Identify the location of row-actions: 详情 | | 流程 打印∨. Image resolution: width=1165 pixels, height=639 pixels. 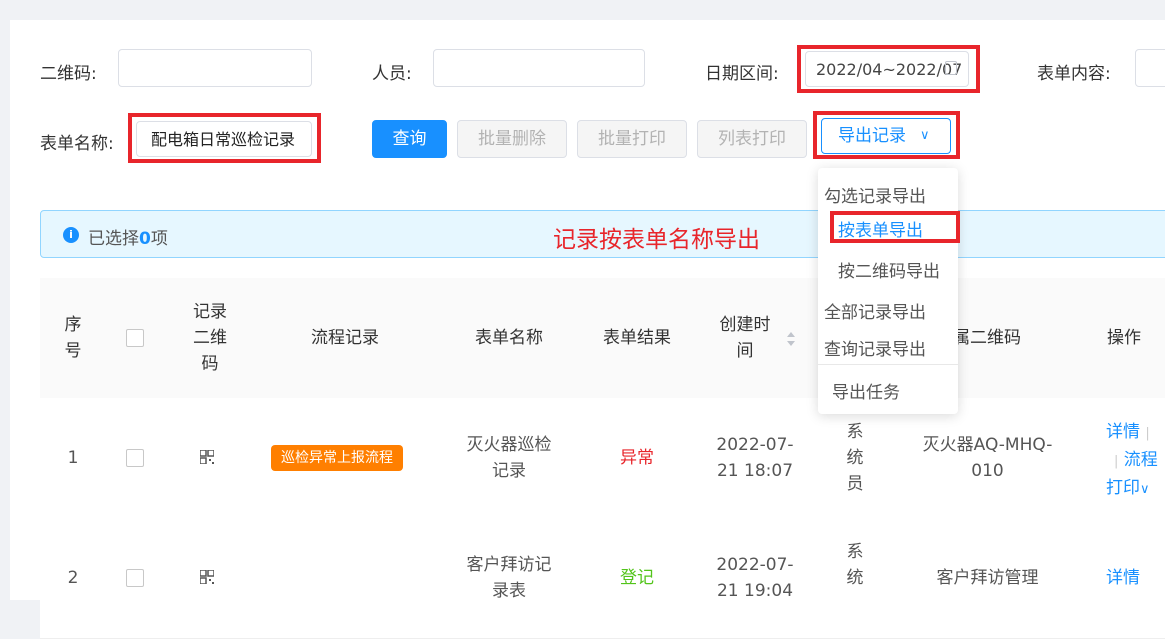
(1135, 461).